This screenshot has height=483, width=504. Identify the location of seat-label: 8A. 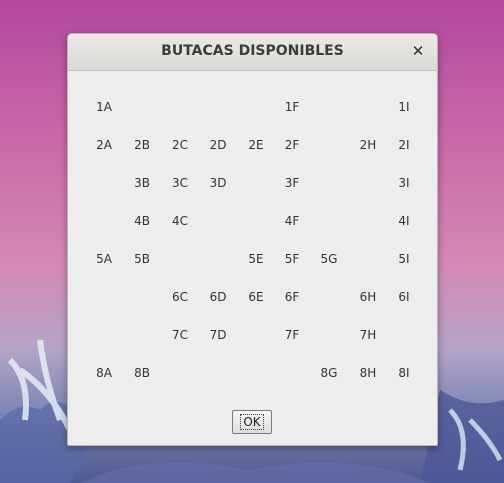
(104, 373).